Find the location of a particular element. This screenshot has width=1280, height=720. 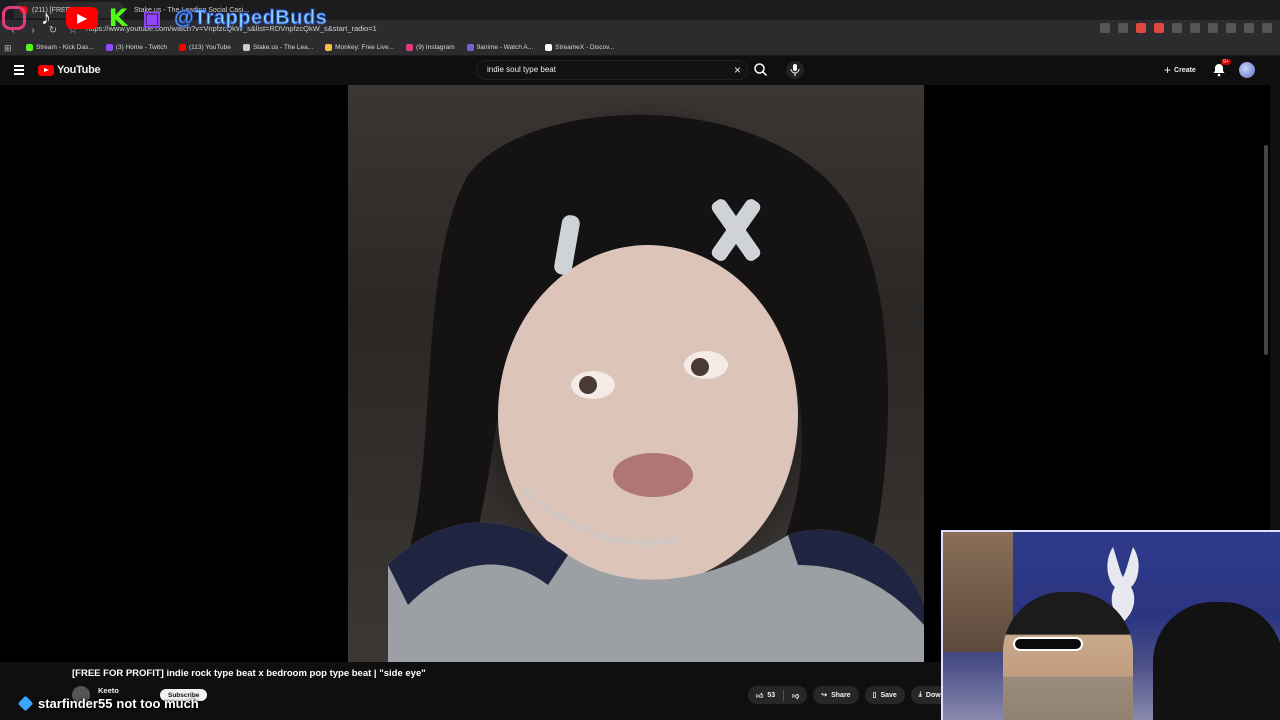

youtube-play-icon is located at coordinates (46, 70).